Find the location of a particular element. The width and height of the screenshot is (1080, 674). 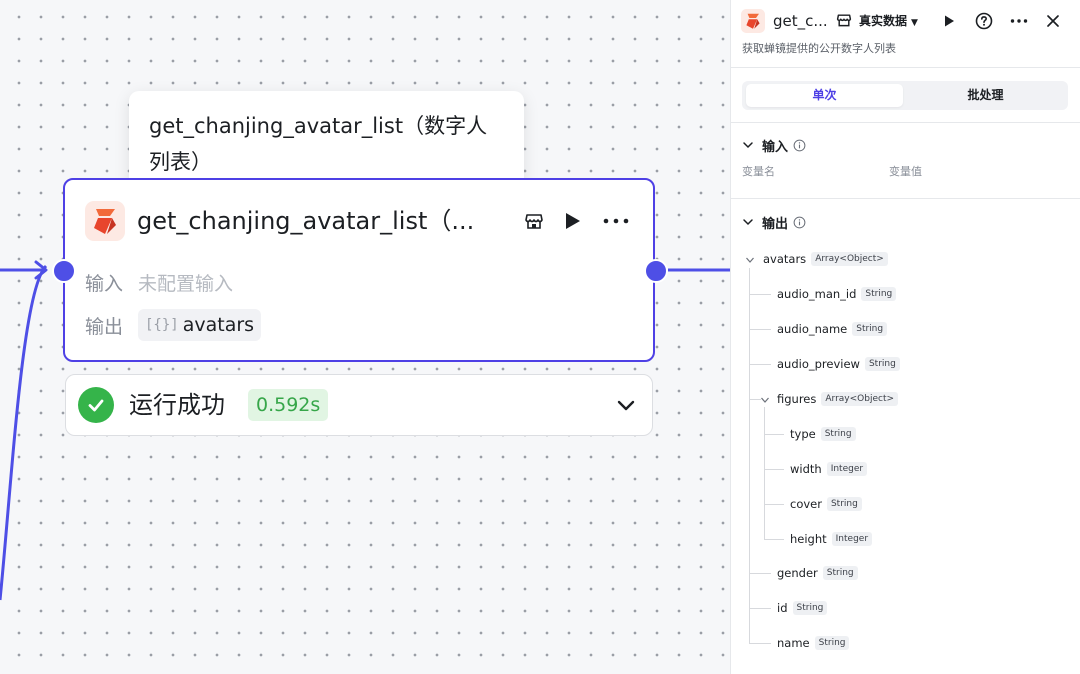

field-name: audio_man_id is located at coordinates (817, 294).